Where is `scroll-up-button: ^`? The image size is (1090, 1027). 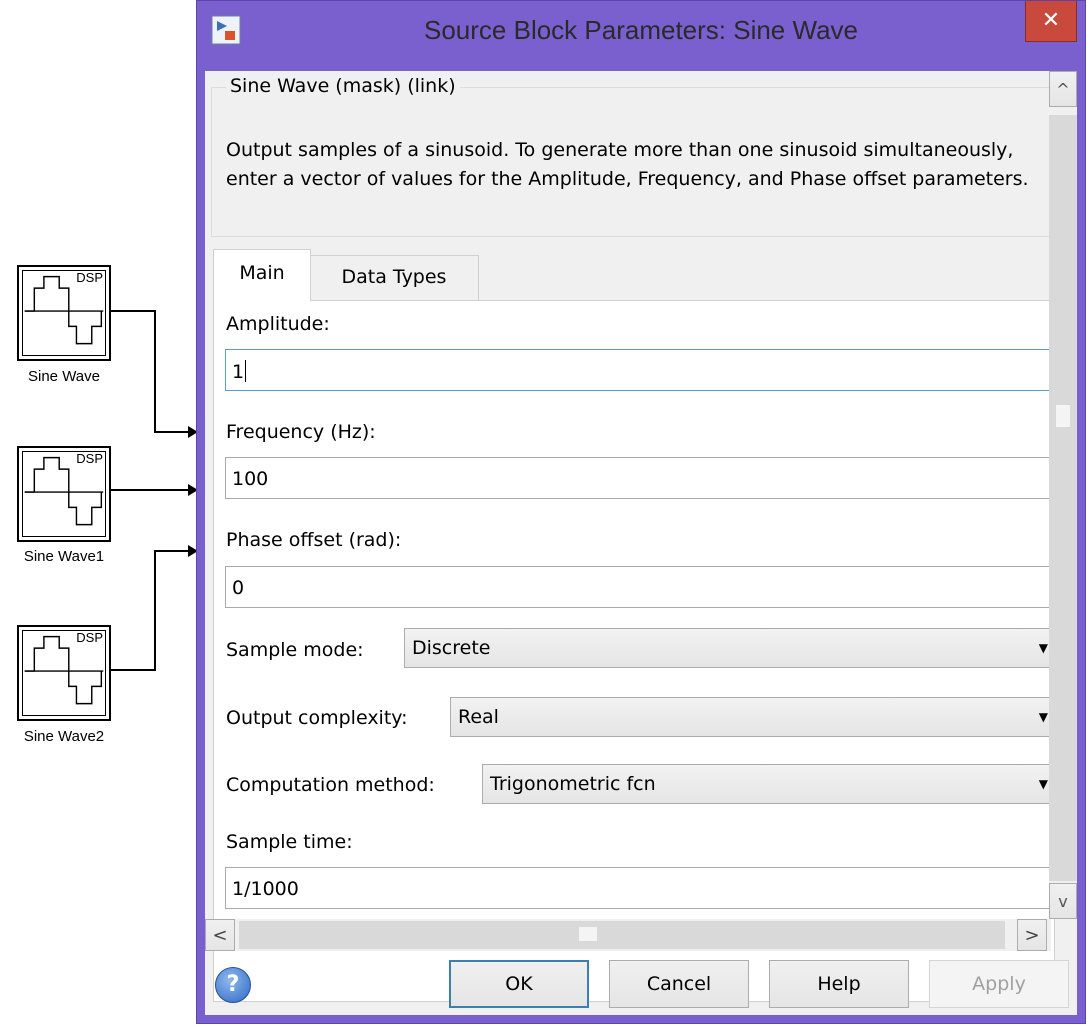 scroll-up-button: ^ is located at coordinates (1063, 89).